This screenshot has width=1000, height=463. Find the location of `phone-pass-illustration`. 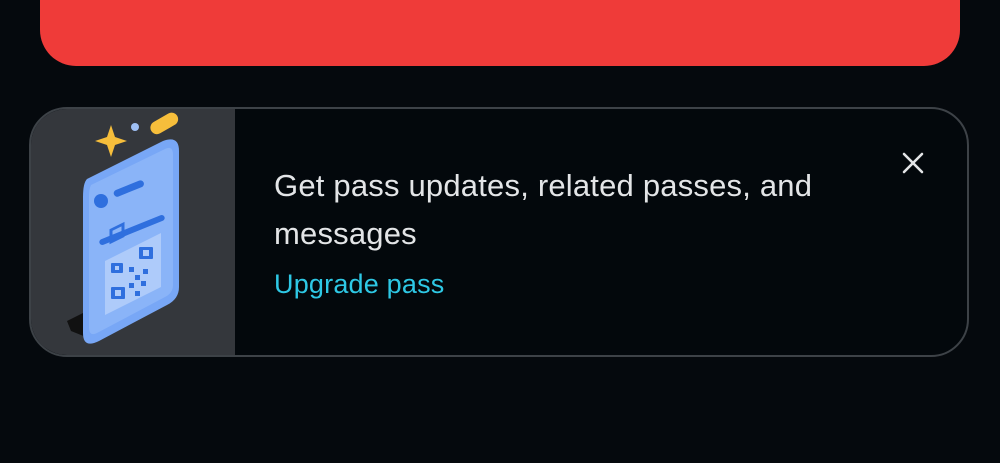

phone-pass-illustration is located at coordinates (133, 232).